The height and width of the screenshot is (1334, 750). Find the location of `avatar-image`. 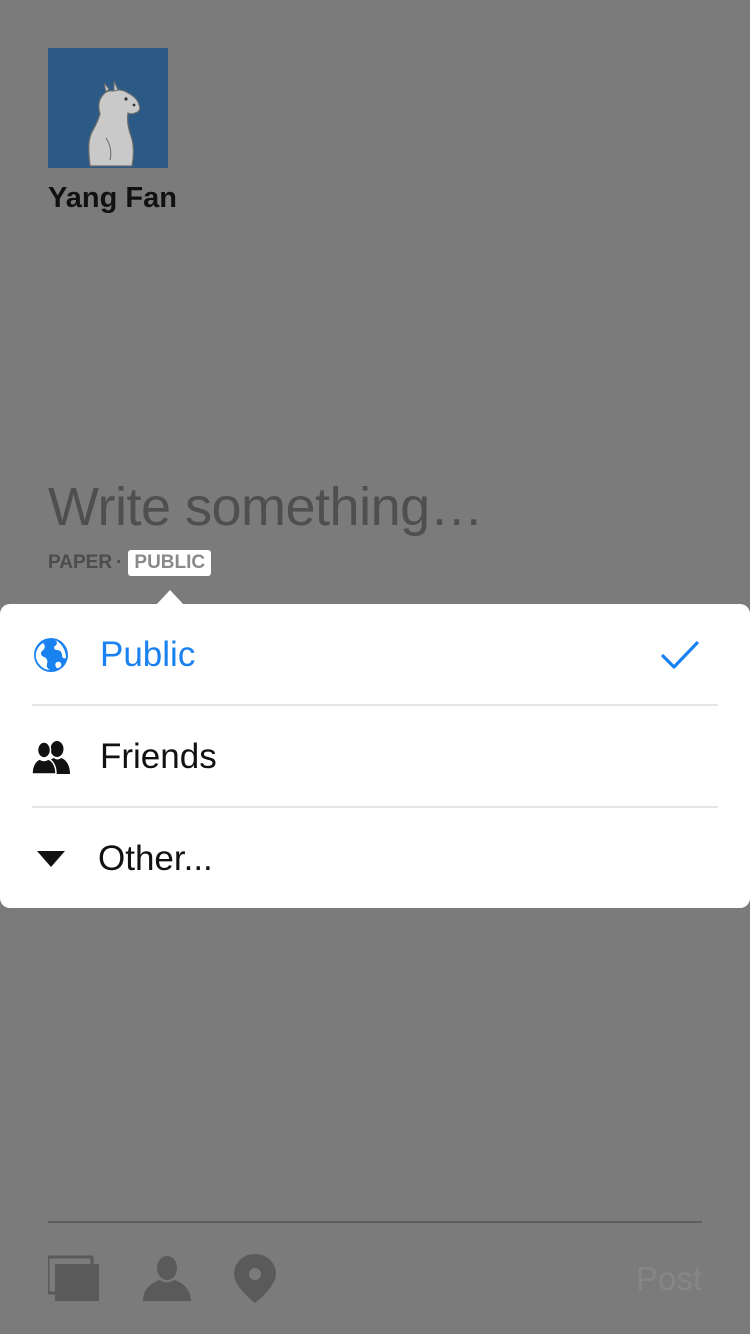

avatar-image is located at coordinates (108, 108).